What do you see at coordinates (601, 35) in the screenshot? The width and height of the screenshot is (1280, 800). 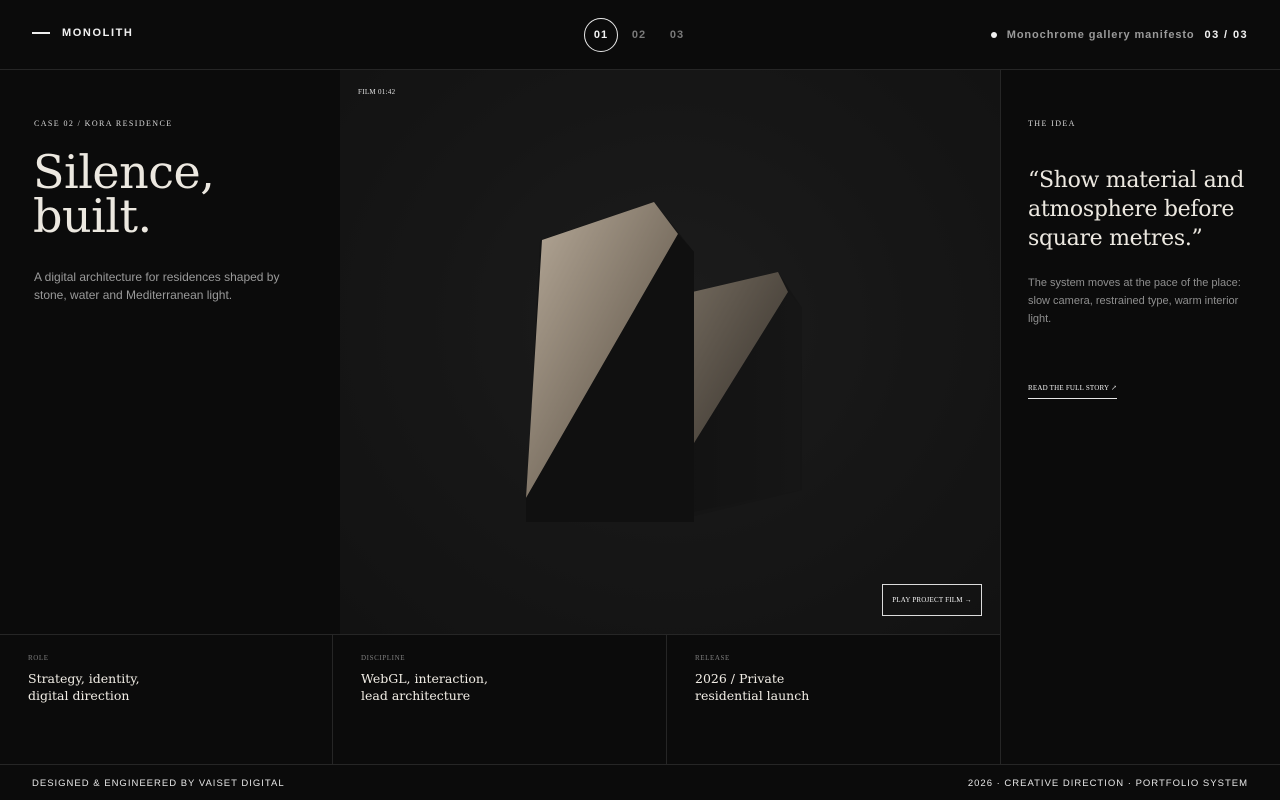 I see `page-button-01: 01` at bounding box center [601, 35].